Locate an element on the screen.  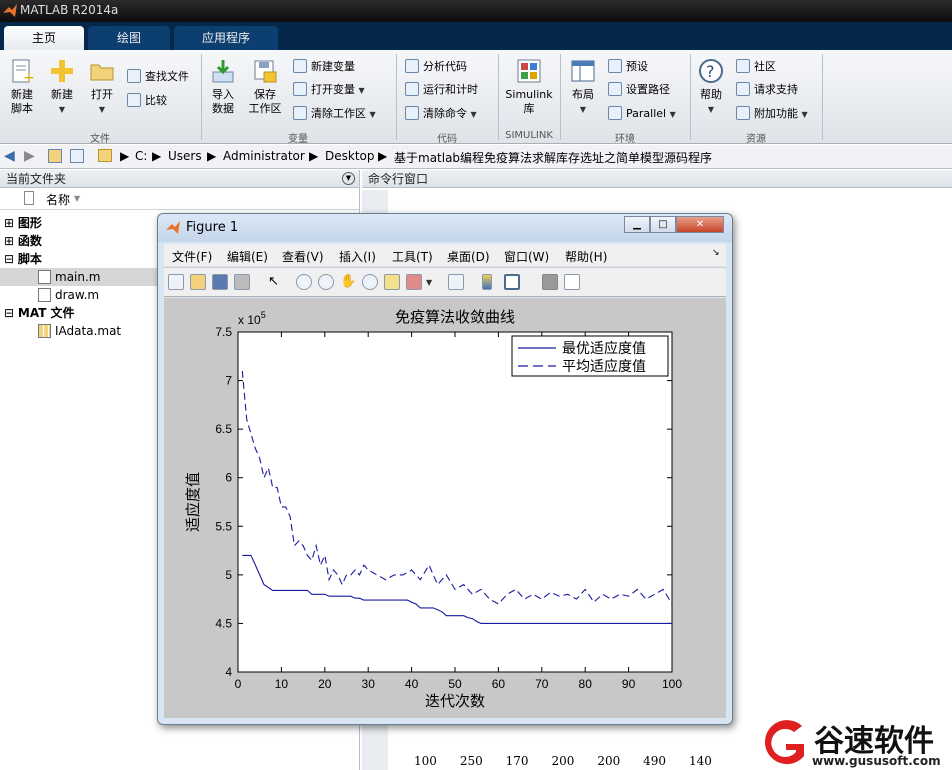
find-files-button: 查找文件 is located at coordinates (158, 77).